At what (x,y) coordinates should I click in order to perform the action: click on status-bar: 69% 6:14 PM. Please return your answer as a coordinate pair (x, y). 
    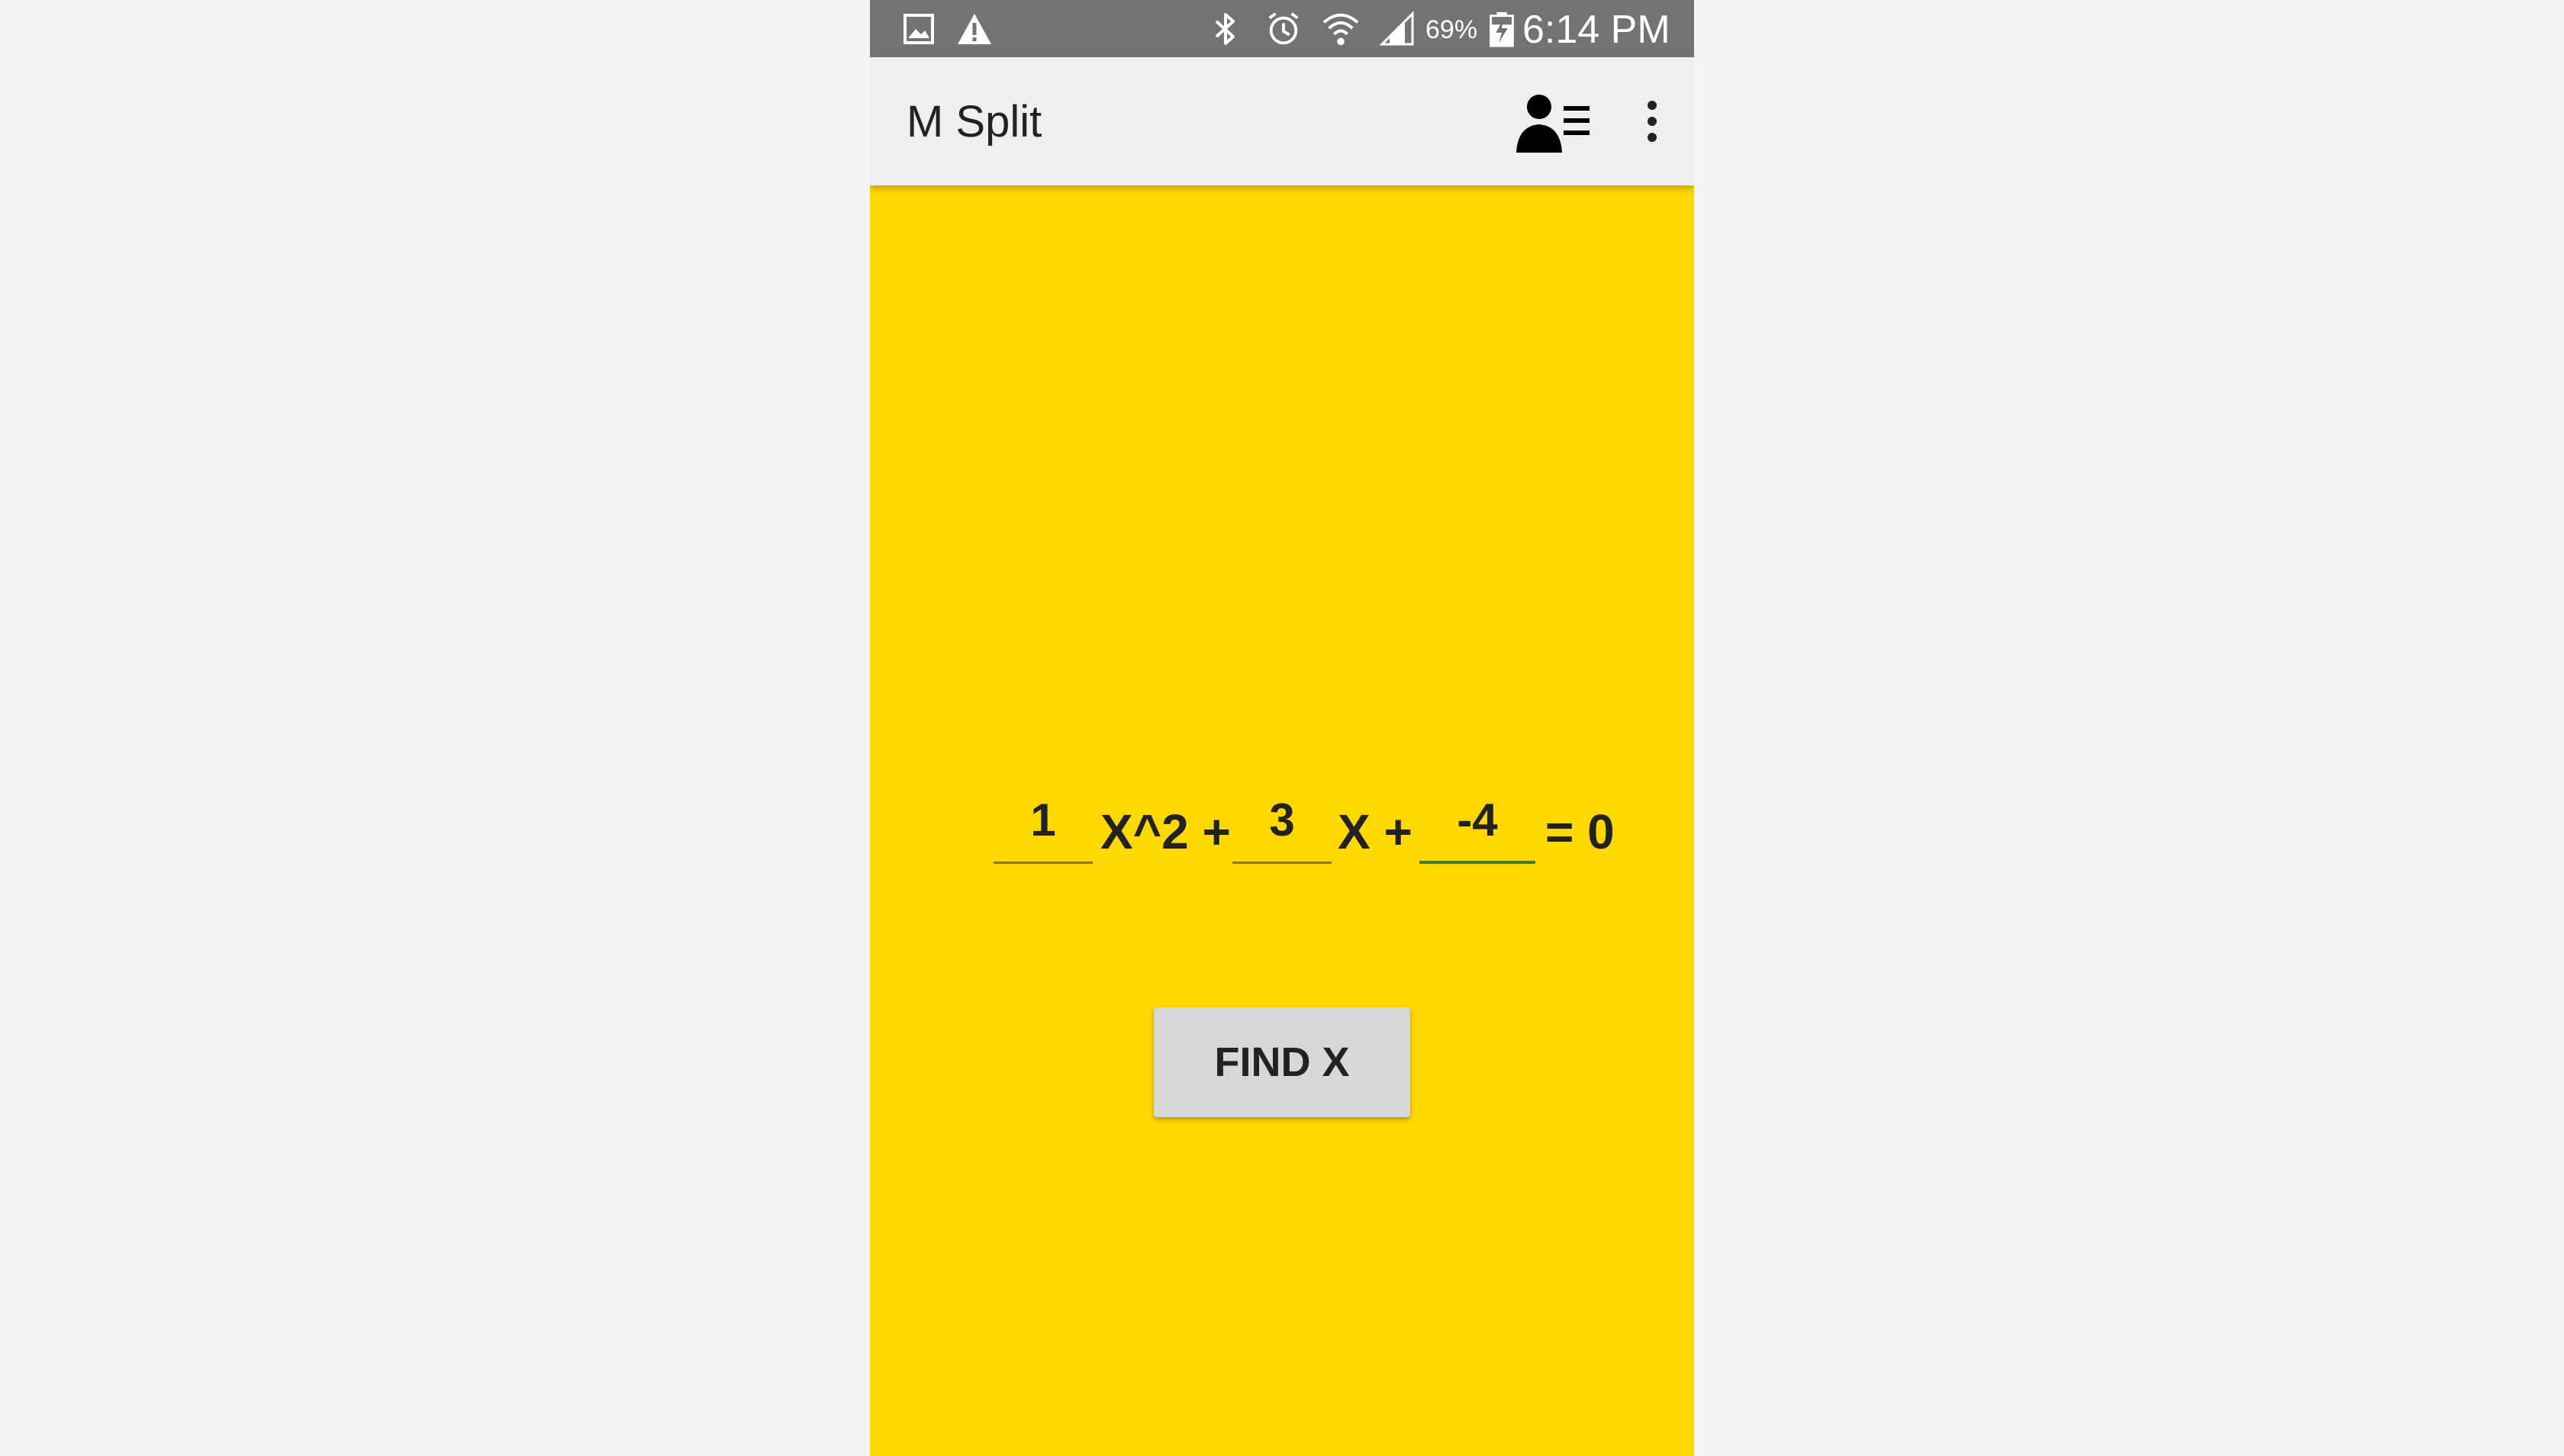
    Looking at the image, I should click on (1282, 28).